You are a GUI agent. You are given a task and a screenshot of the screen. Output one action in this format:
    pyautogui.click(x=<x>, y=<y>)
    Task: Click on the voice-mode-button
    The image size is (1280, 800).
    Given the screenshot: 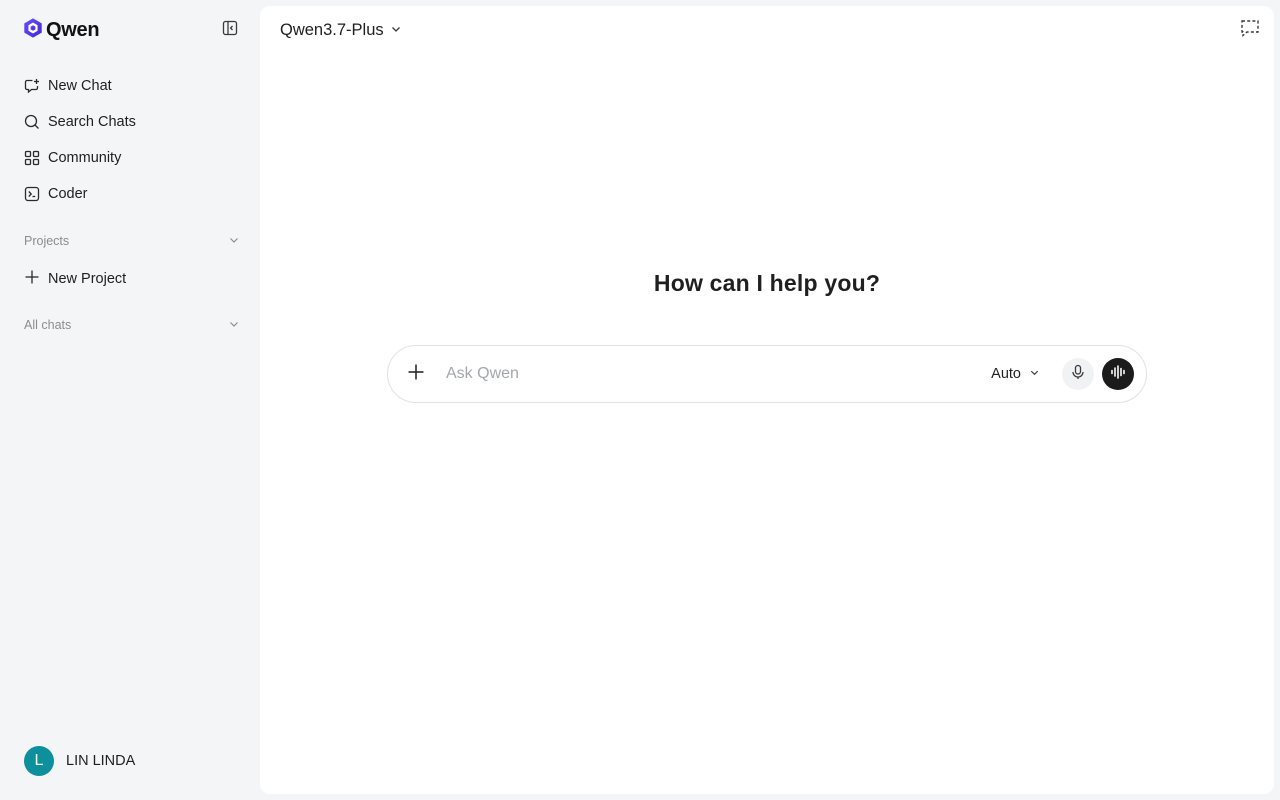 What is the action you would take?
    pyautogui.click(x=1118, y=374)
    